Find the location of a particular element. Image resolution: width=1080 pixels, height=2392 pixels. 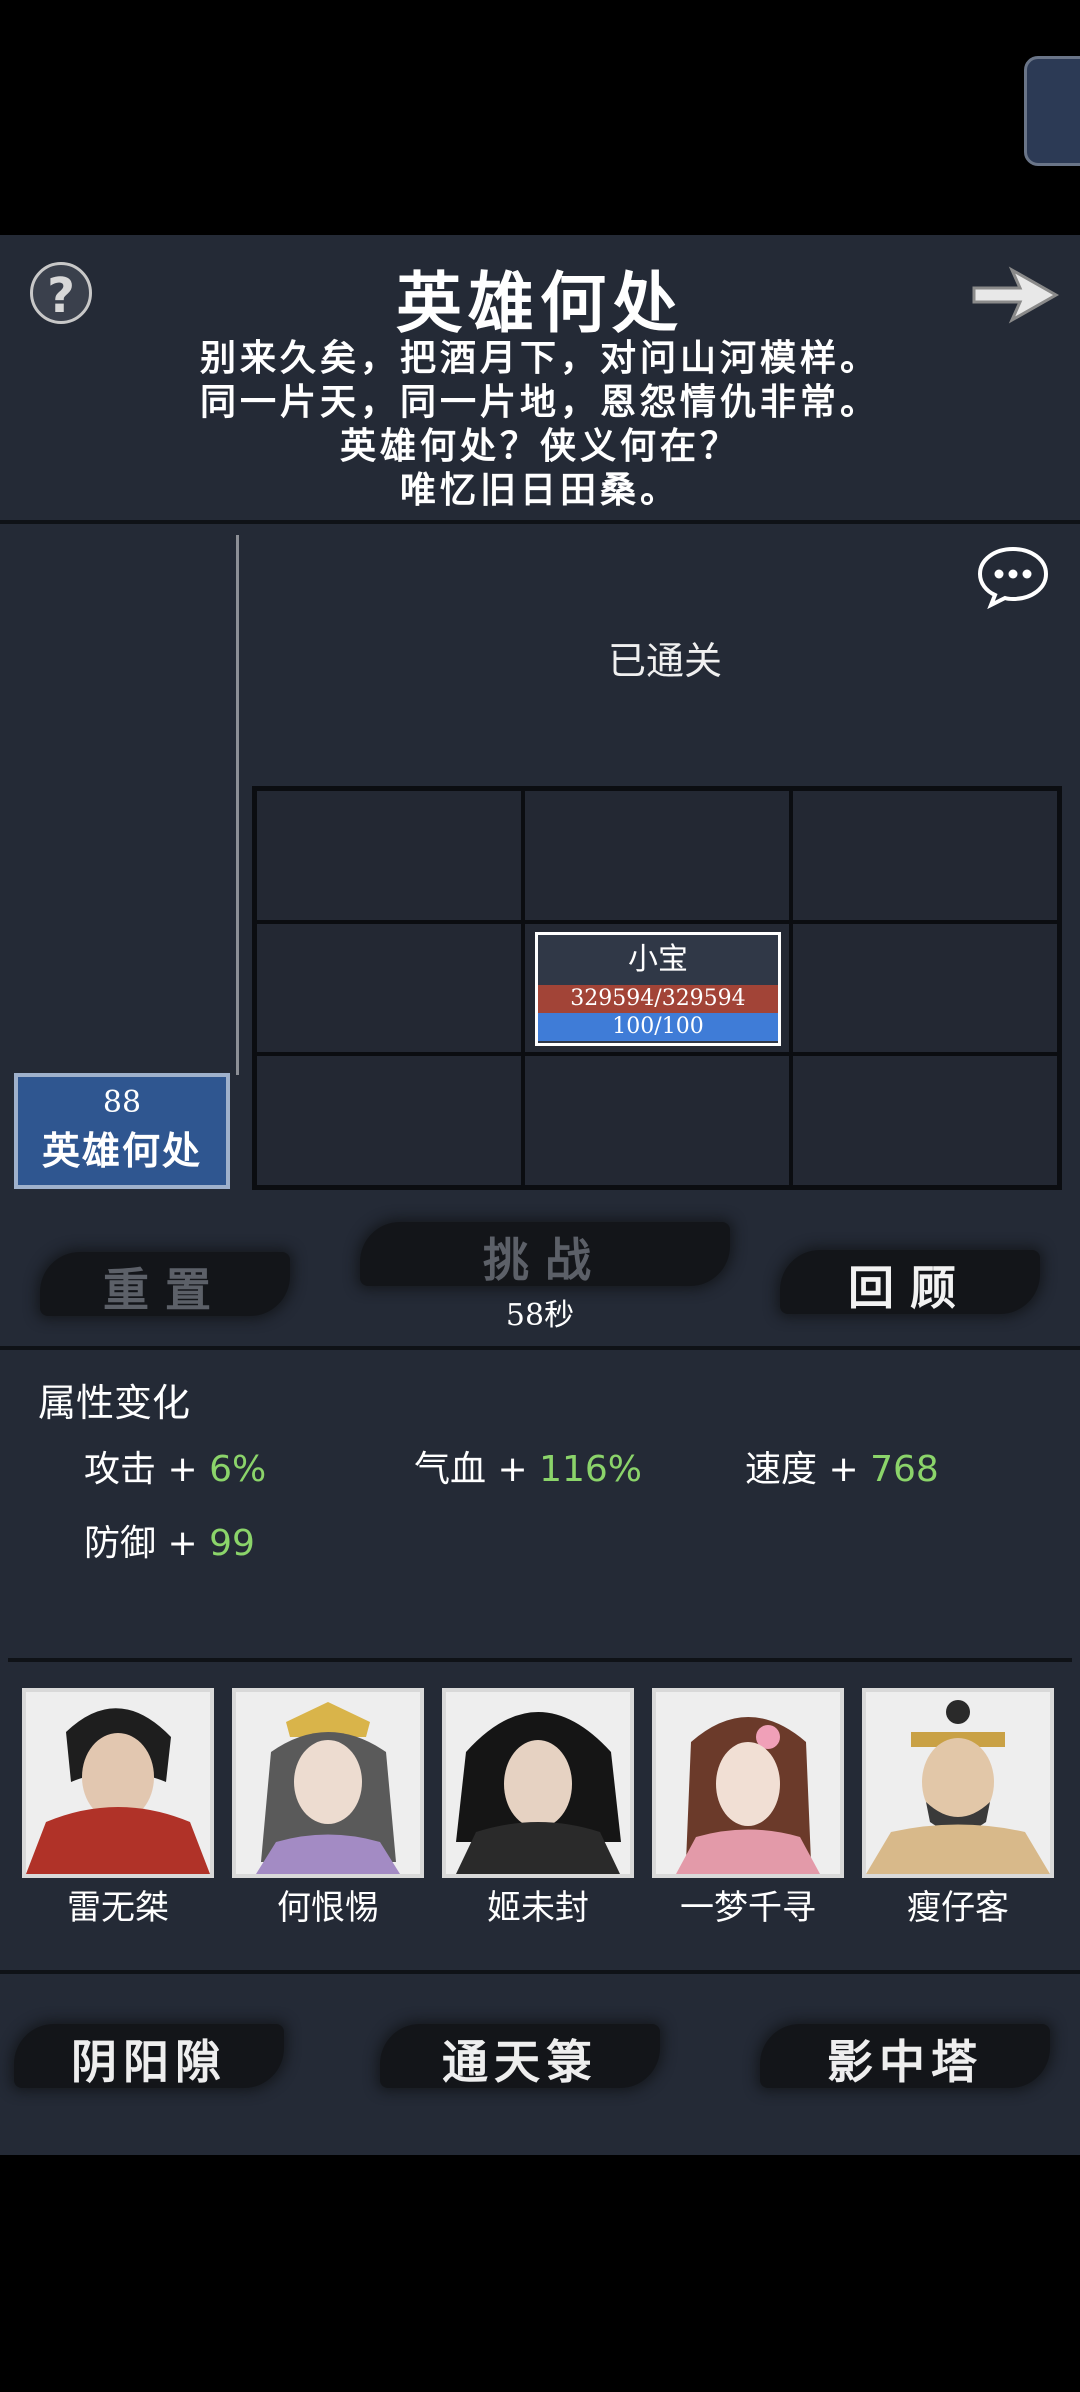

hero-name: 一梦千寻 is located at coordinates (748, 1908).